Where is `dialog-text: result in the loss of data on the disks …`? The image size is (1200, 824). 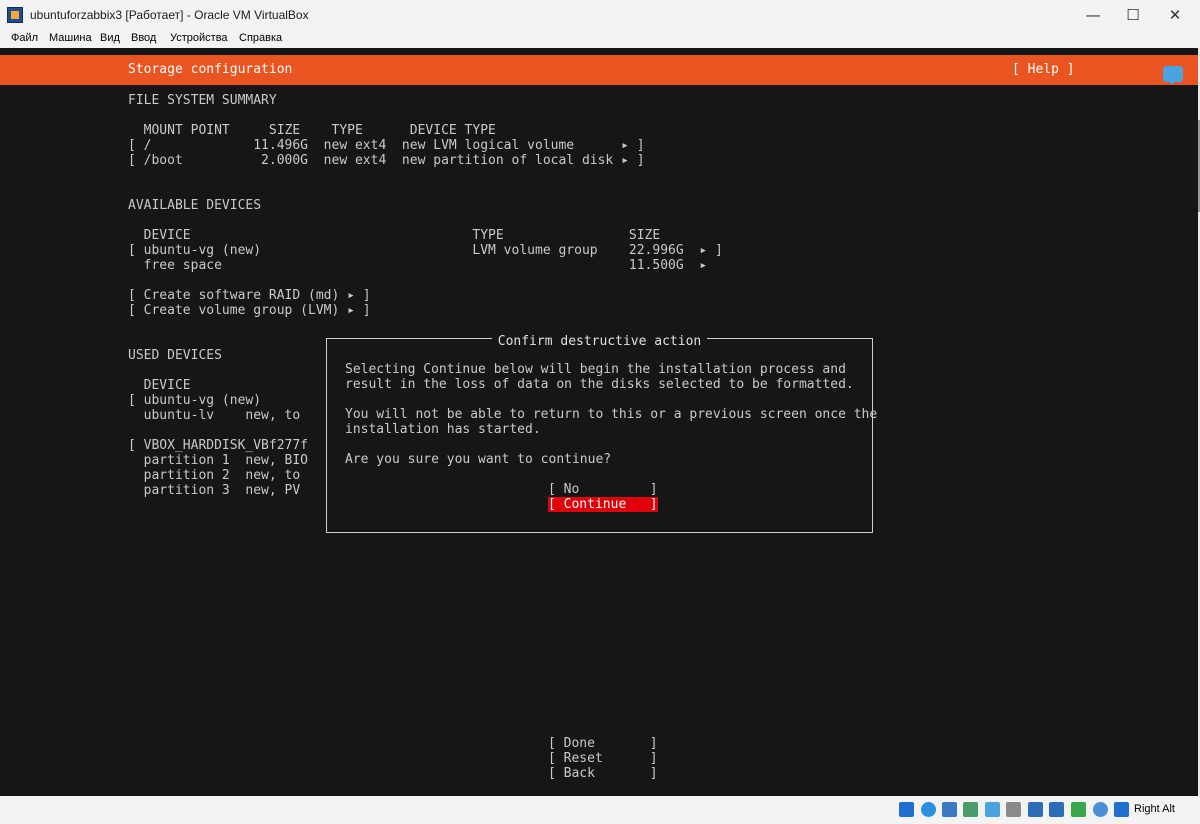 dialog-text: result in the loss of data on the disks … is located at coordinates (599, 384).